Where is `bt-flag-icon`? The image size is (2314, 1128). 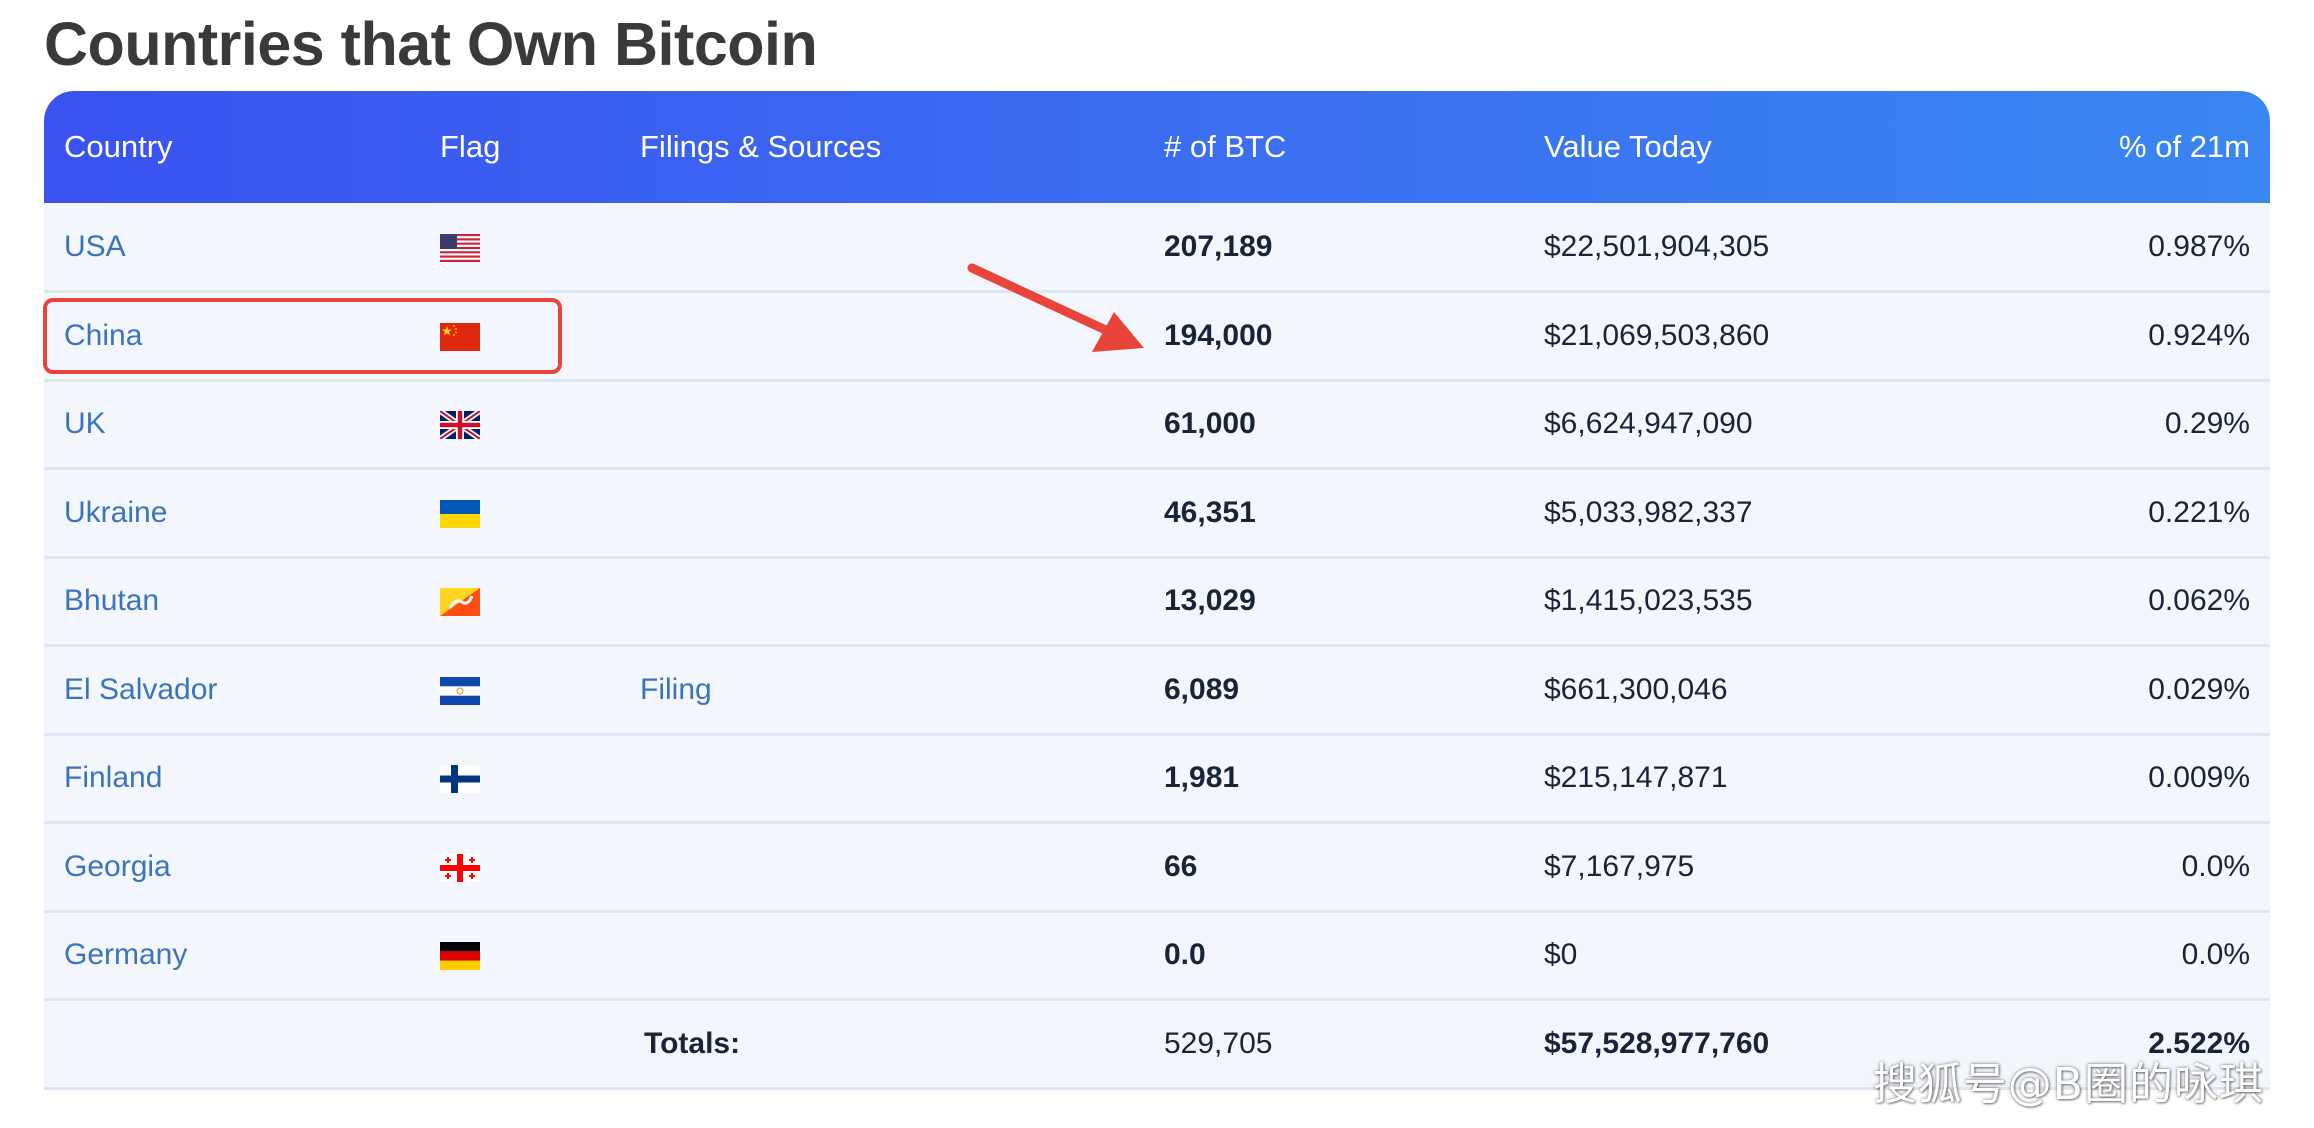
bt-flag-icon is located at coordinates (460, 602).